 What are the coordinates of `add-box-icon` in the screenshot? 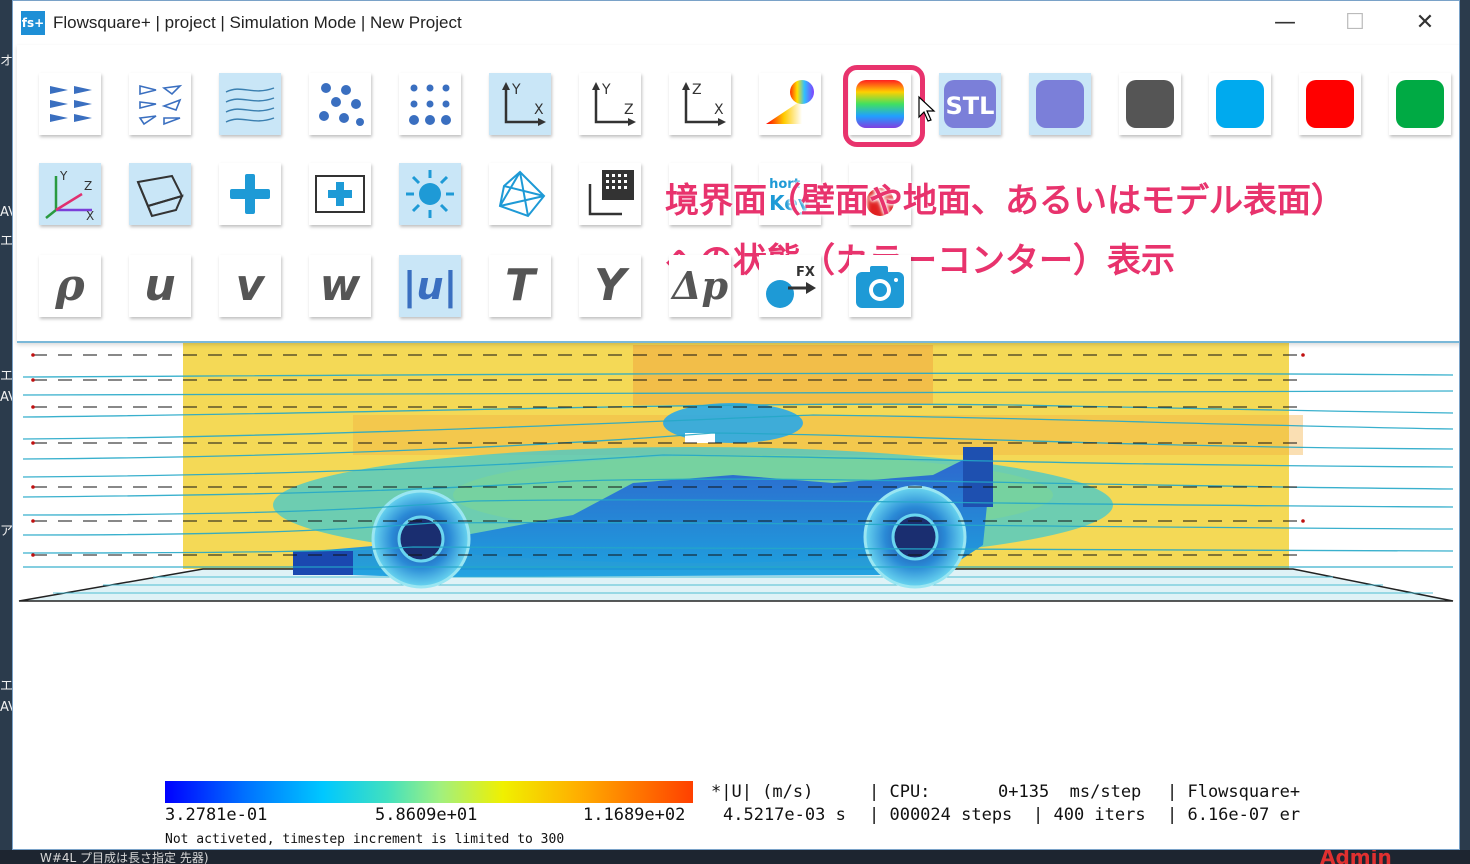 It's located at (340, 194).